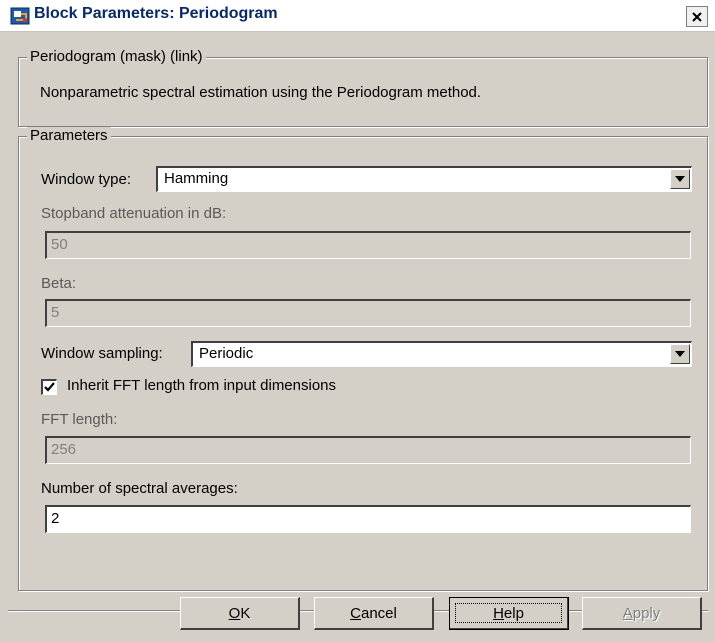  What do you see at coordinates (134, 213) in the screenshot?
I see `stopband-label: Stopband attenuation in dB:` at bounding box center [134, 213].